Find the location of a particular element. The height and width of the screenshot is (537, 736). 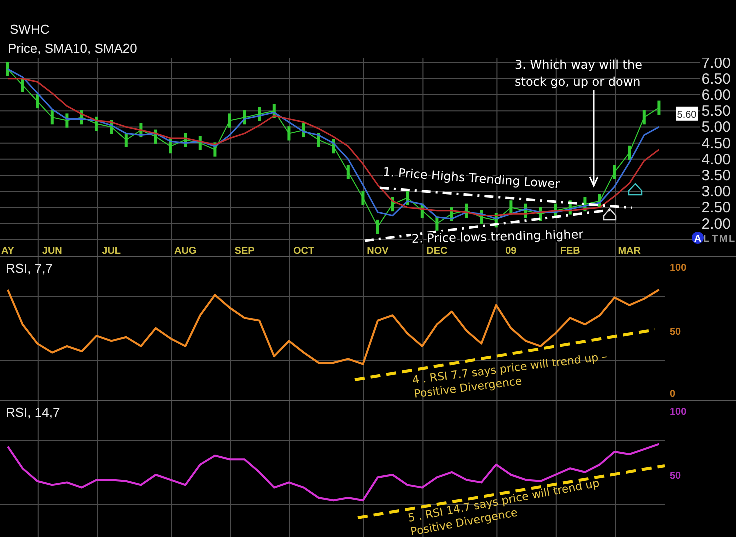

axis-label: 3.00 is located at coordinates (716, 192).